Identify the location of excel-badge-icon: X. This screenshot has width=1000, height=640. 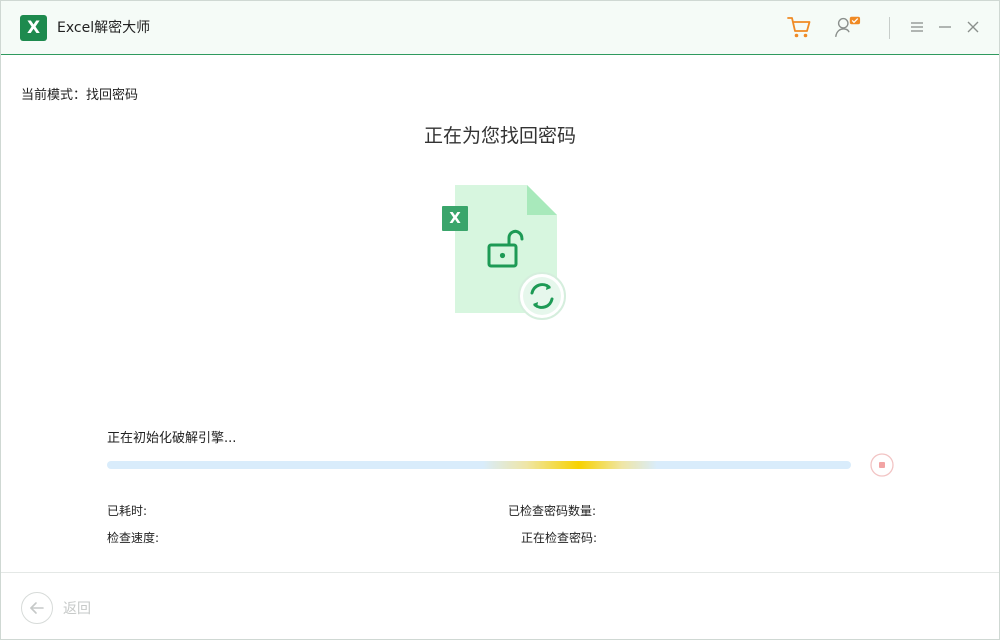
(455, 218).